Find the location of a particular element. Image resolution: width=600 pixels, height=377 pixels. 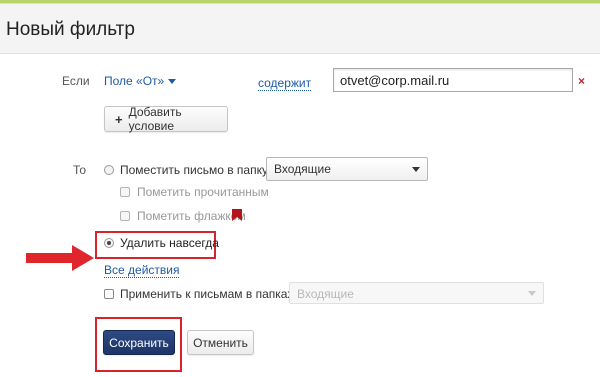

move-to-folder-label: Поместить письмо в папку is located at coordinates (194, 170).